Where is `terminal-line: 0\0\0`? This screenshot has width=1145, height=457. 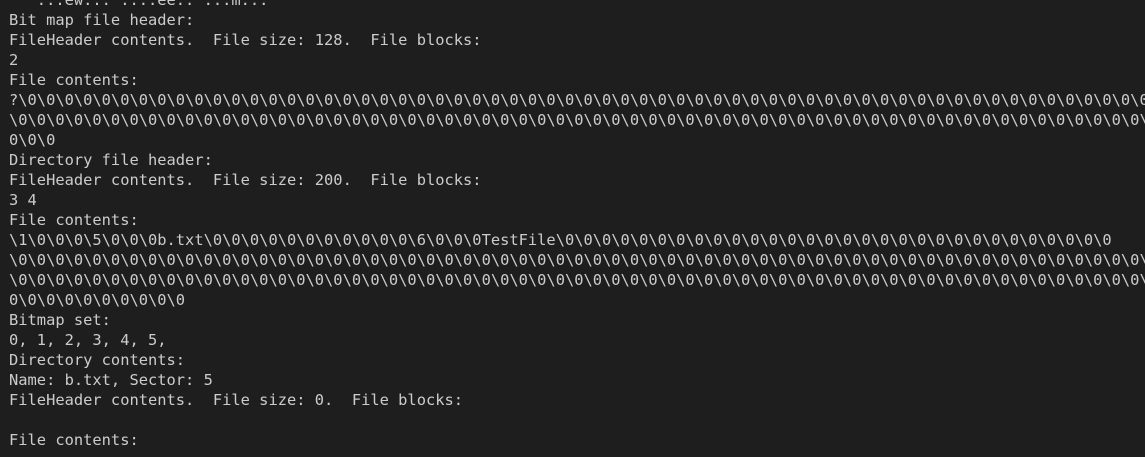 terminal-line: 0\0\0 is located at coordinates (32, 140).